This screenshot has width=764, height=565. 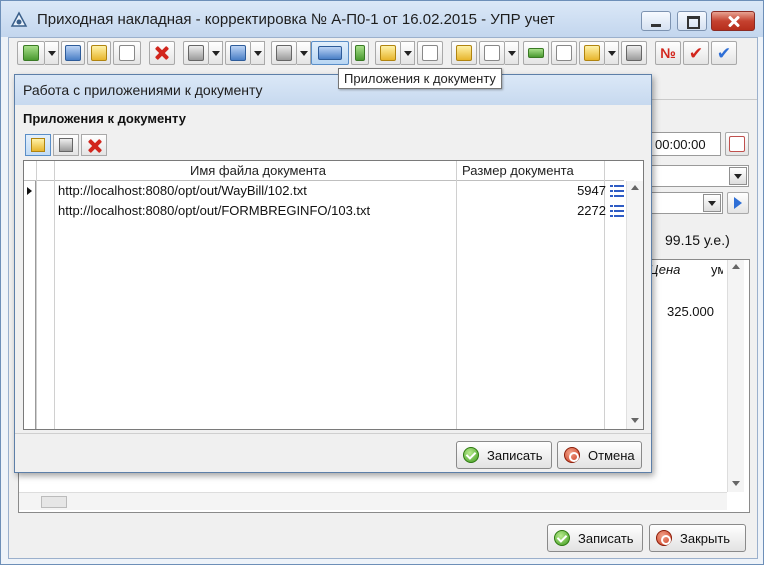 I want to click on refresh-doc-icon, so click(x=127, y=53).